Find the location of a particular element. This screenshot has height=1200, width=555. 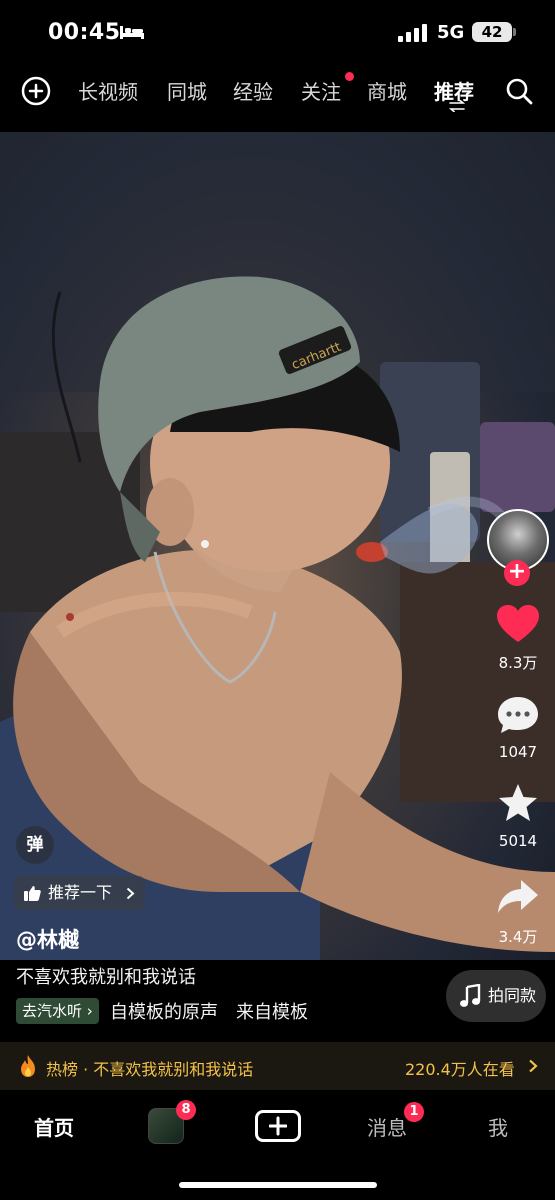

danmu-button: 弹 is located at coordinates (35, 845).